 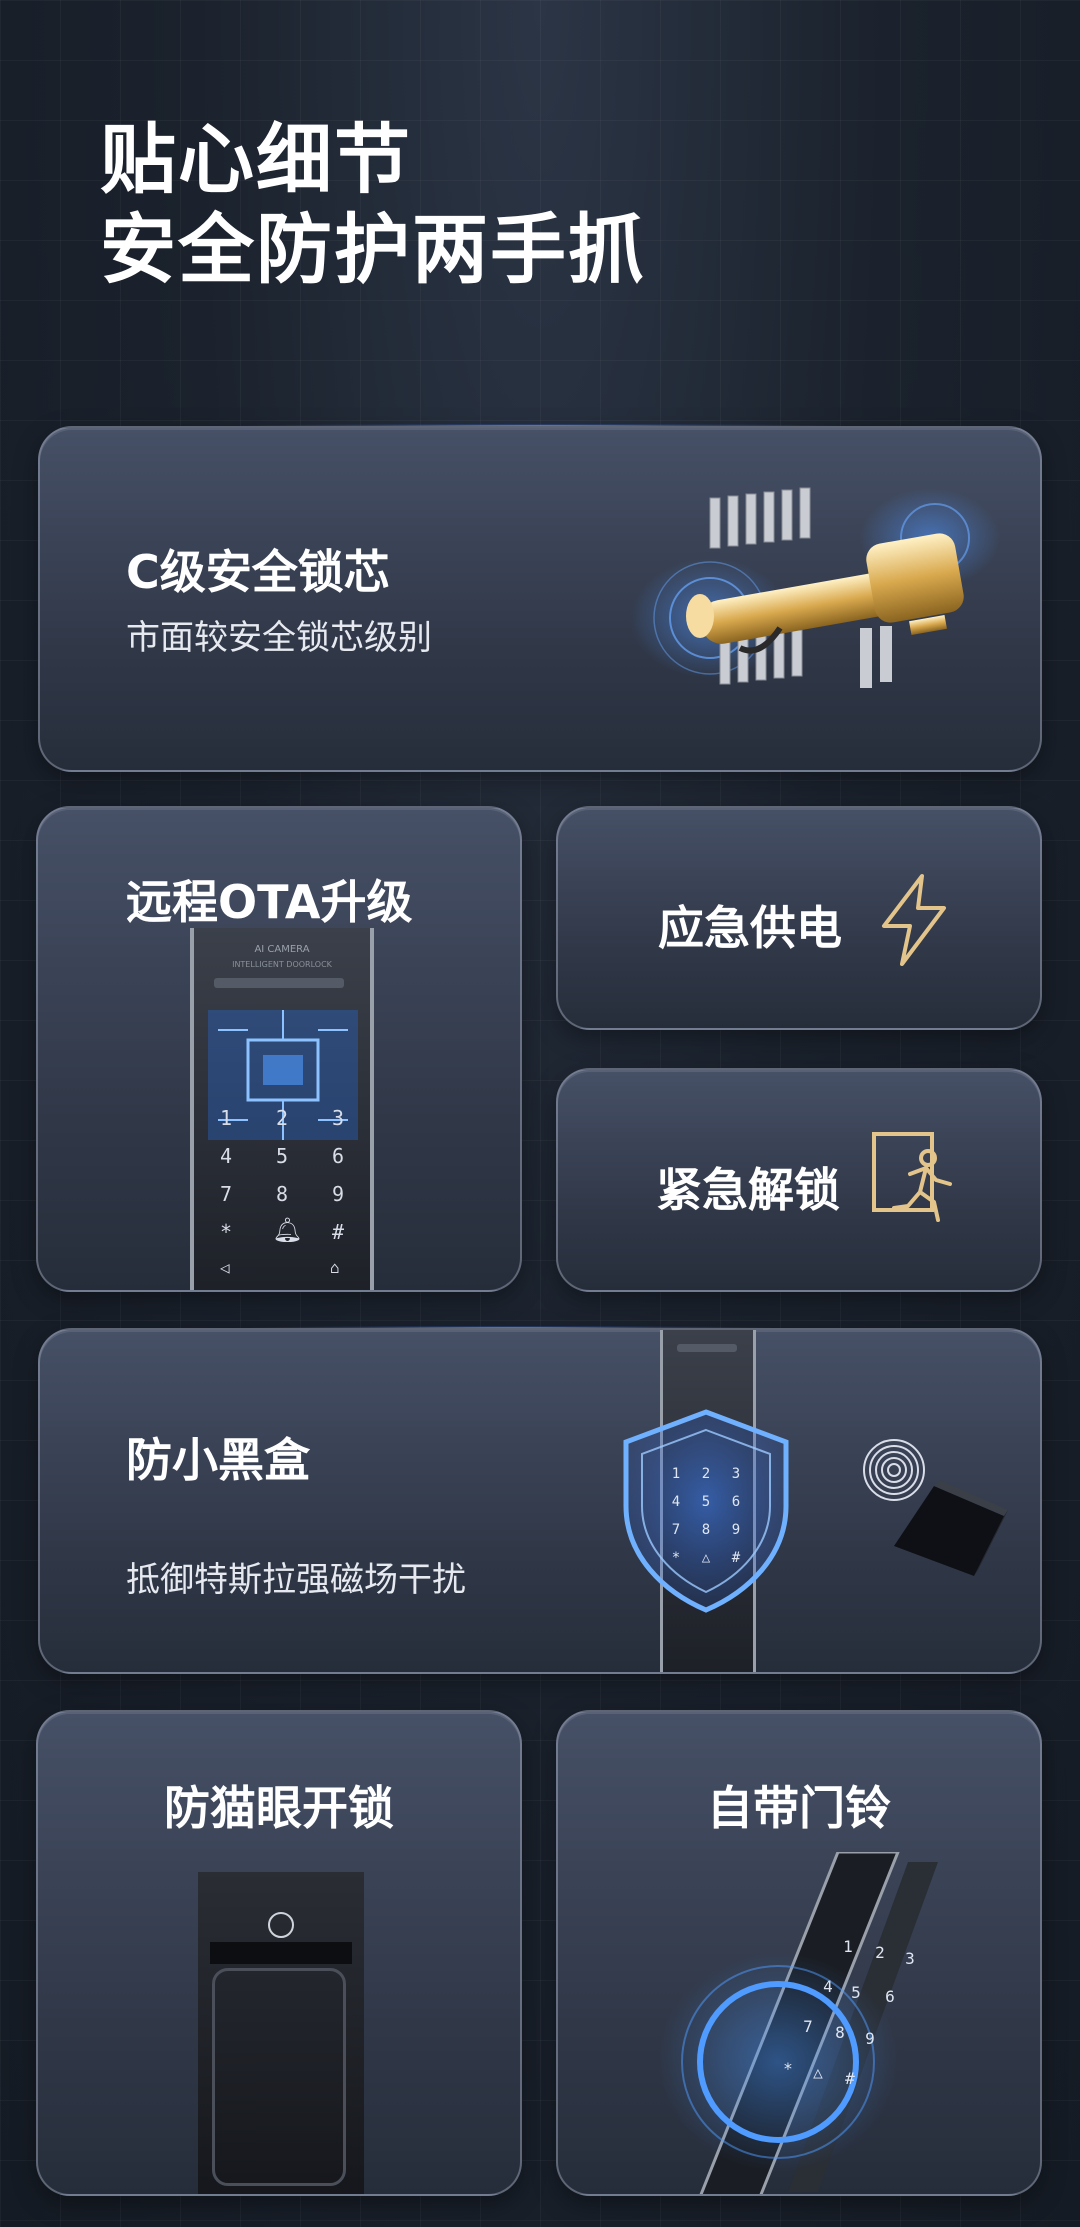 What do you see at coordinates (799, 1808) in the screenshot?
I see `card-doorbell-title: 自带门铃` at bounding box center [799, 1808].